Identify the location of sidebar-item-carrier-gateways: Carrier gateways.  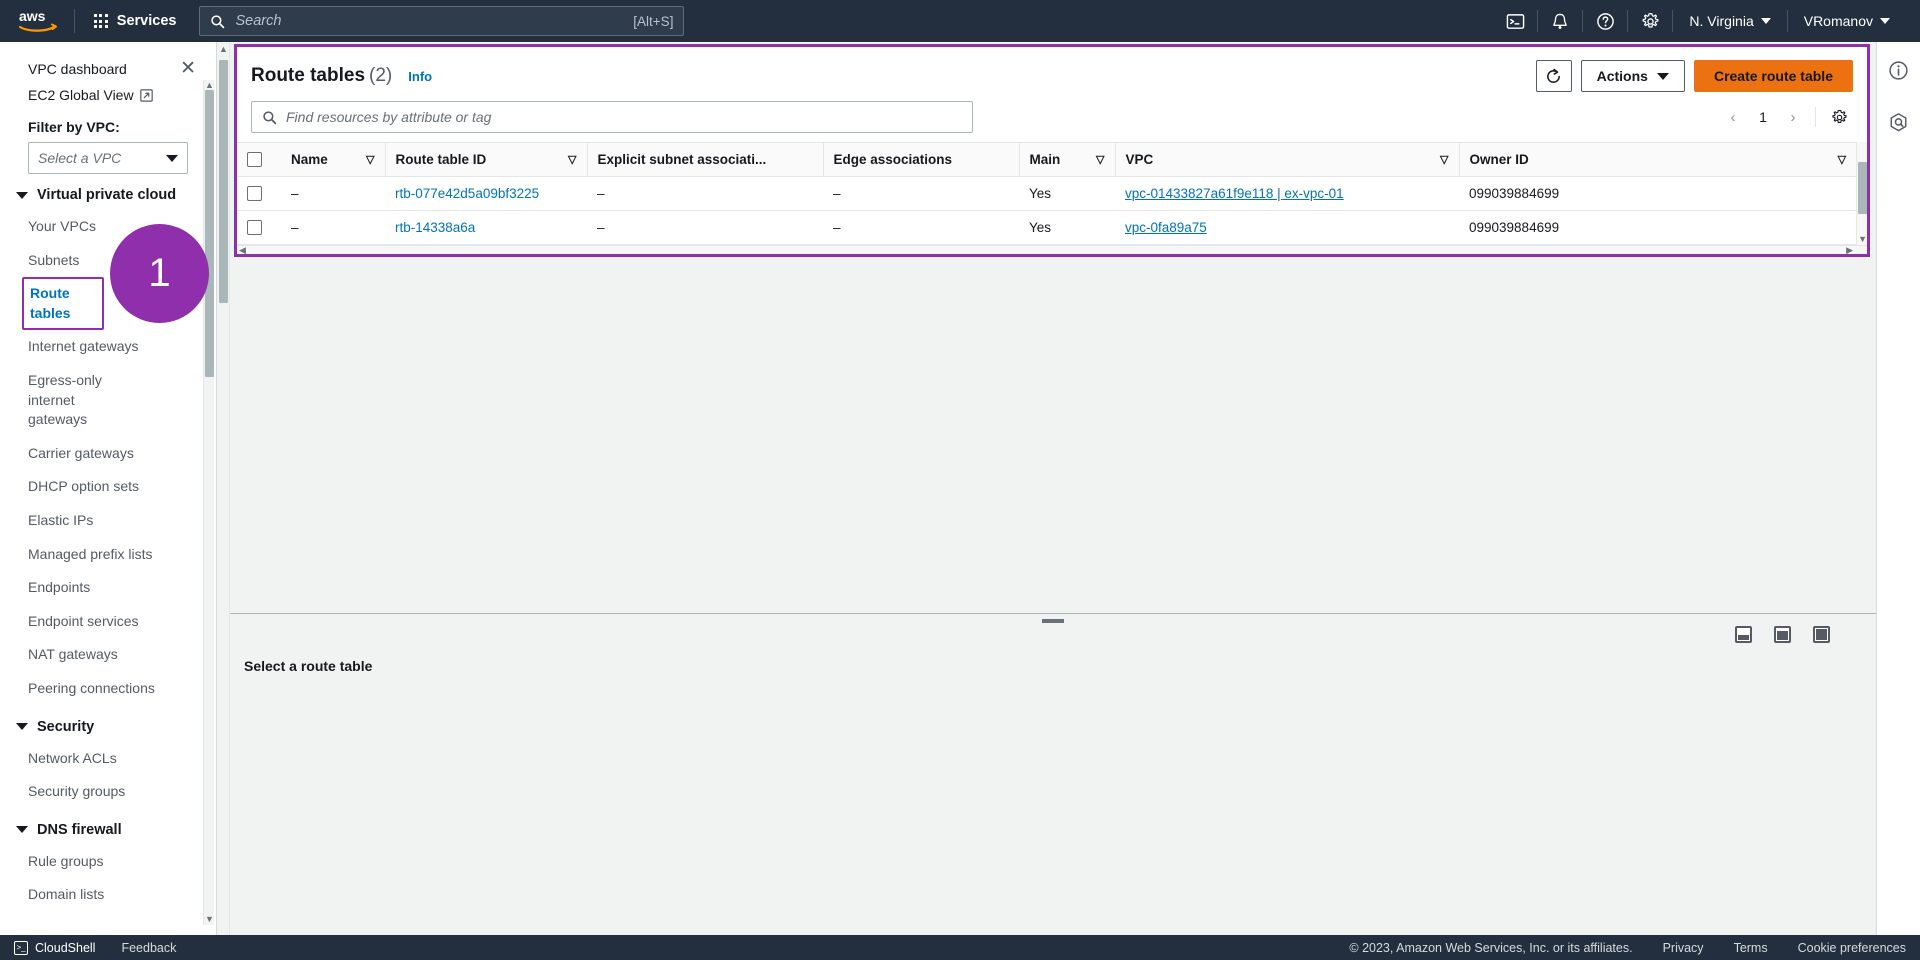
(108, 454).